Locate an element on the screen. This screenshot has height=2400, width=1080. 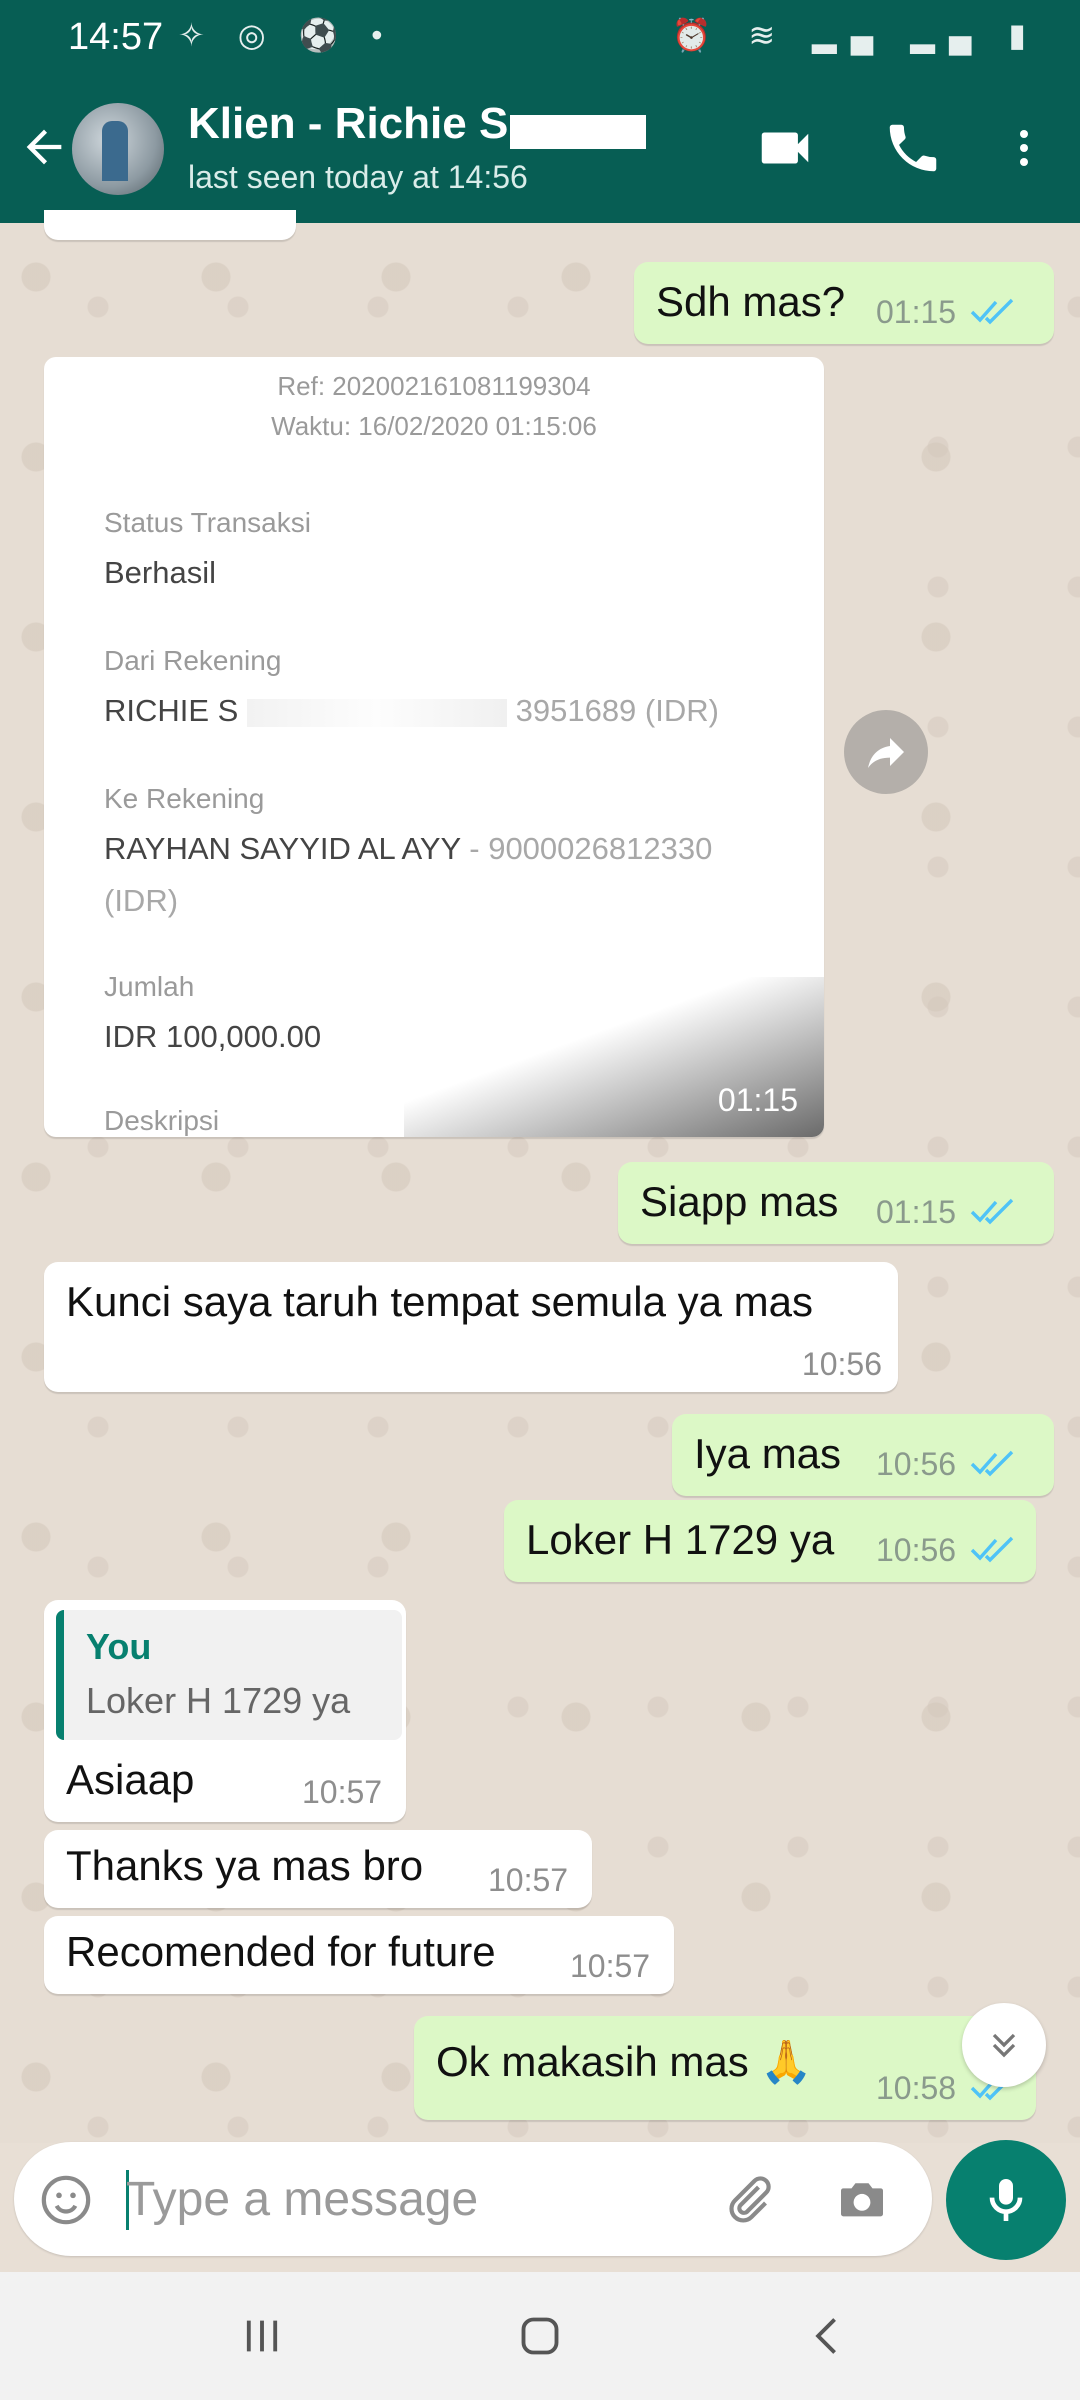
to-value: RAYHAN SAYYID AL AYY - 9000026812330 is located at coordinates (408, 849).